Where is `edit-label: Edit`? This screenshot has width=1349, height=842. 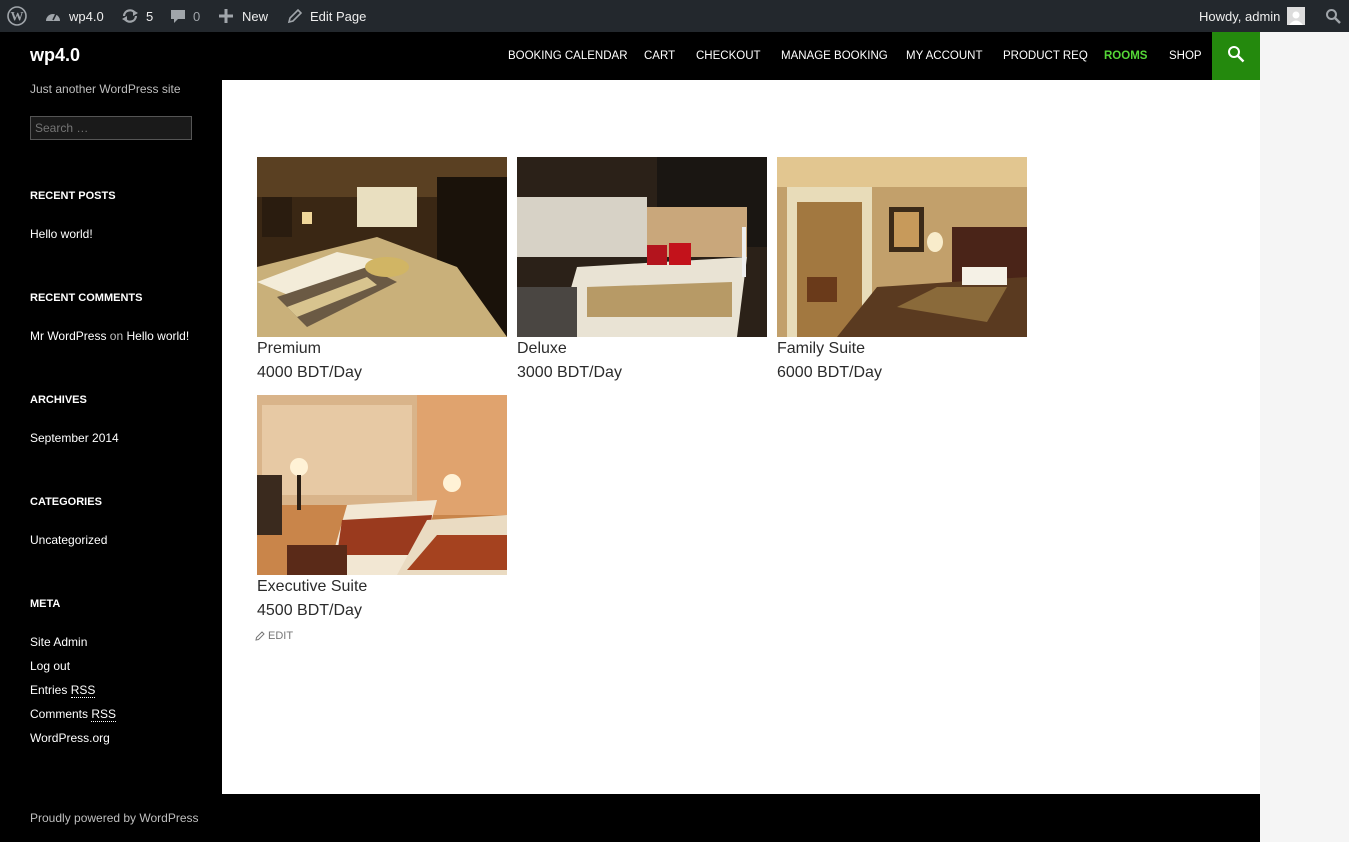
edit-label: Edit is located at coordinates (281, 636).